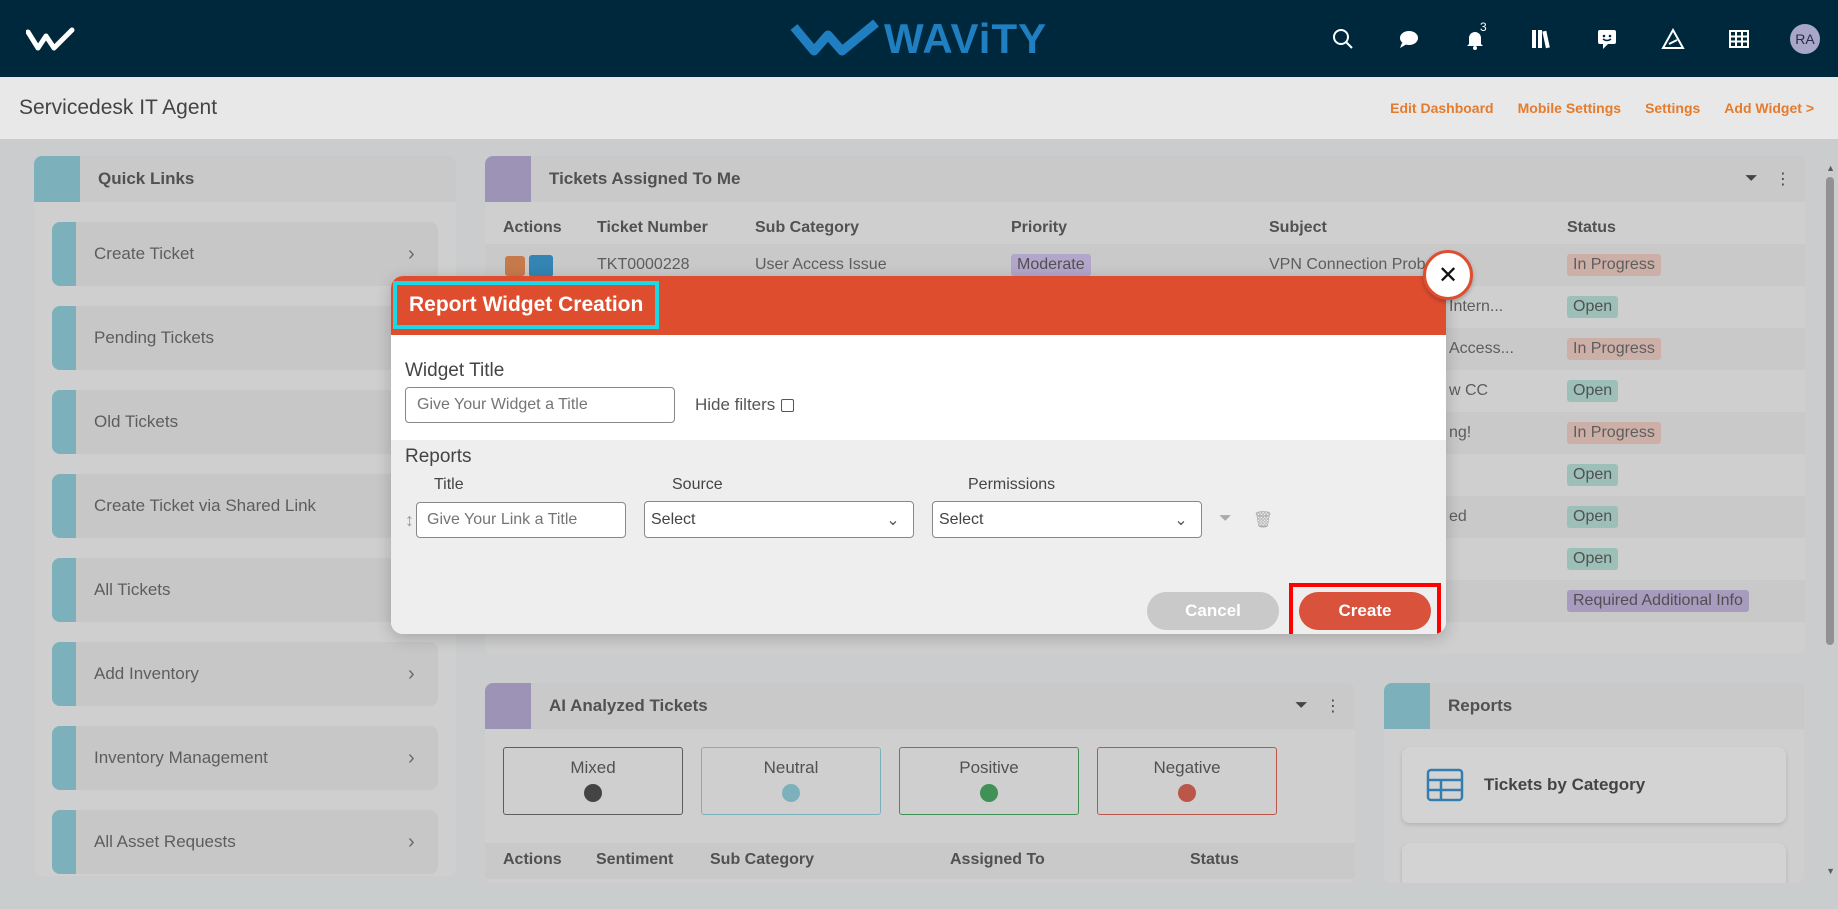  What do you see at coordinates (438, 456) in the screenshot?
I see `reports-label: Reports` at bounding box center [438, 456].